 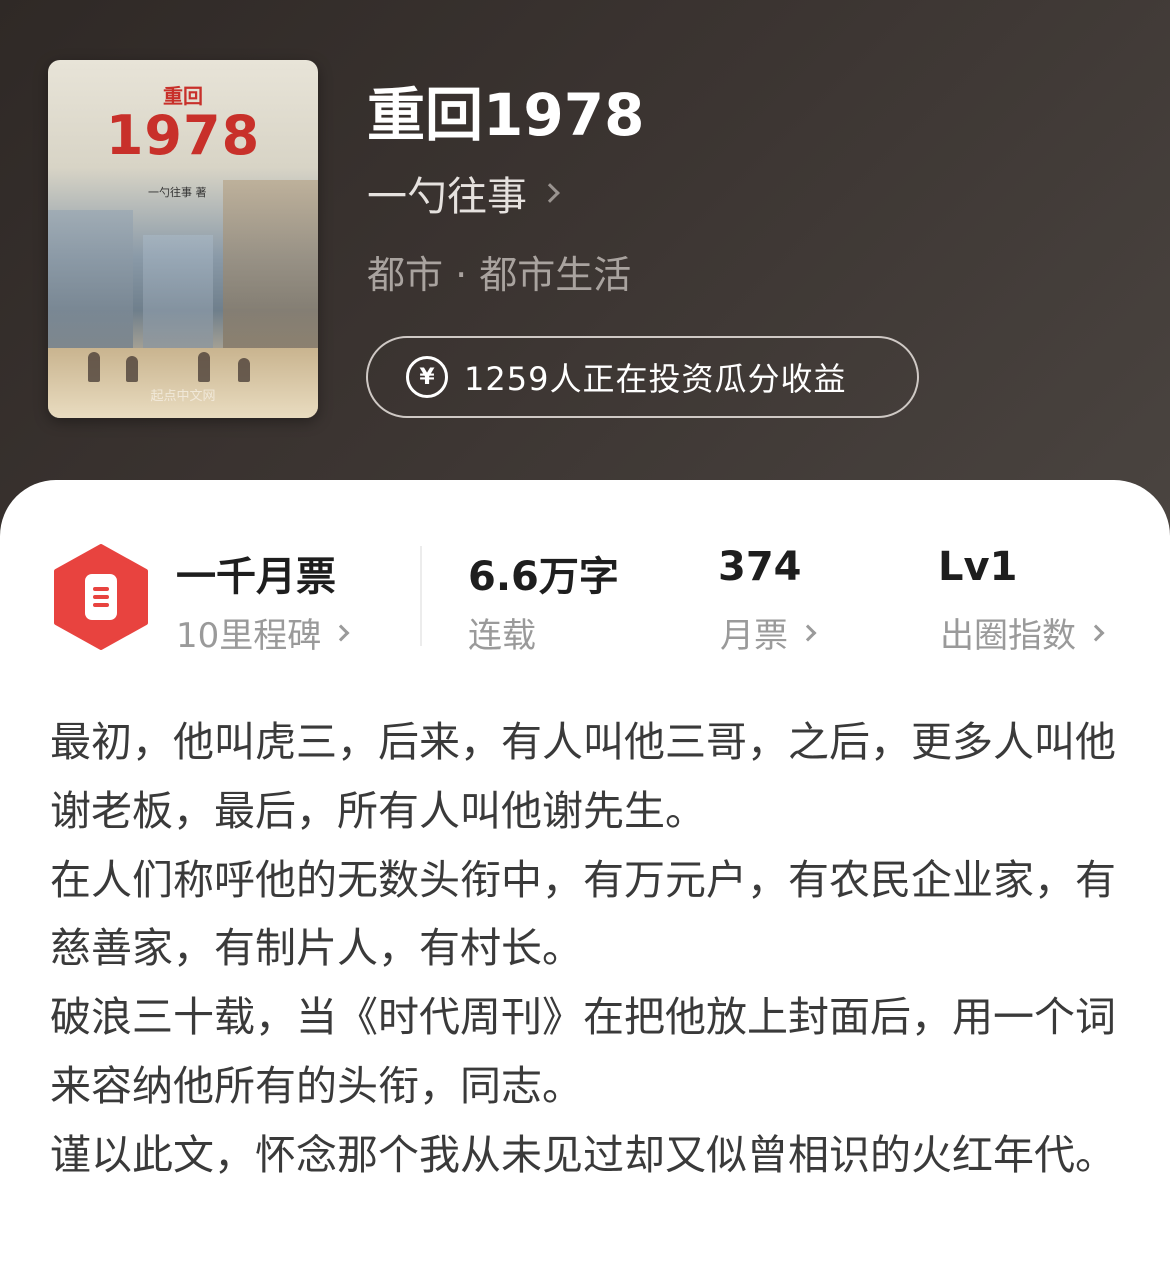 I want to click on cover-title: 1978, so click(x=183, y=135).